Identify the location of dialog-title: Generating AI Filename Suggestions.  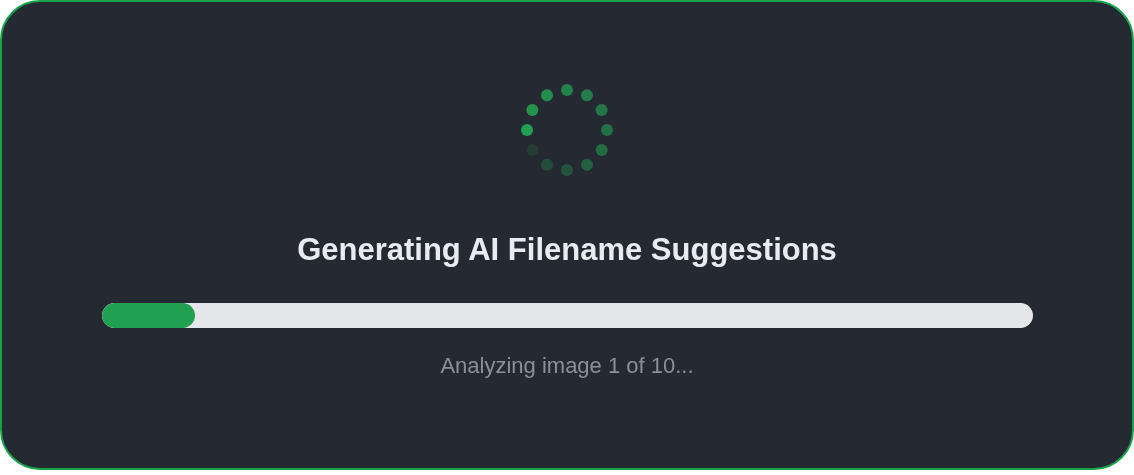
(567, 250).